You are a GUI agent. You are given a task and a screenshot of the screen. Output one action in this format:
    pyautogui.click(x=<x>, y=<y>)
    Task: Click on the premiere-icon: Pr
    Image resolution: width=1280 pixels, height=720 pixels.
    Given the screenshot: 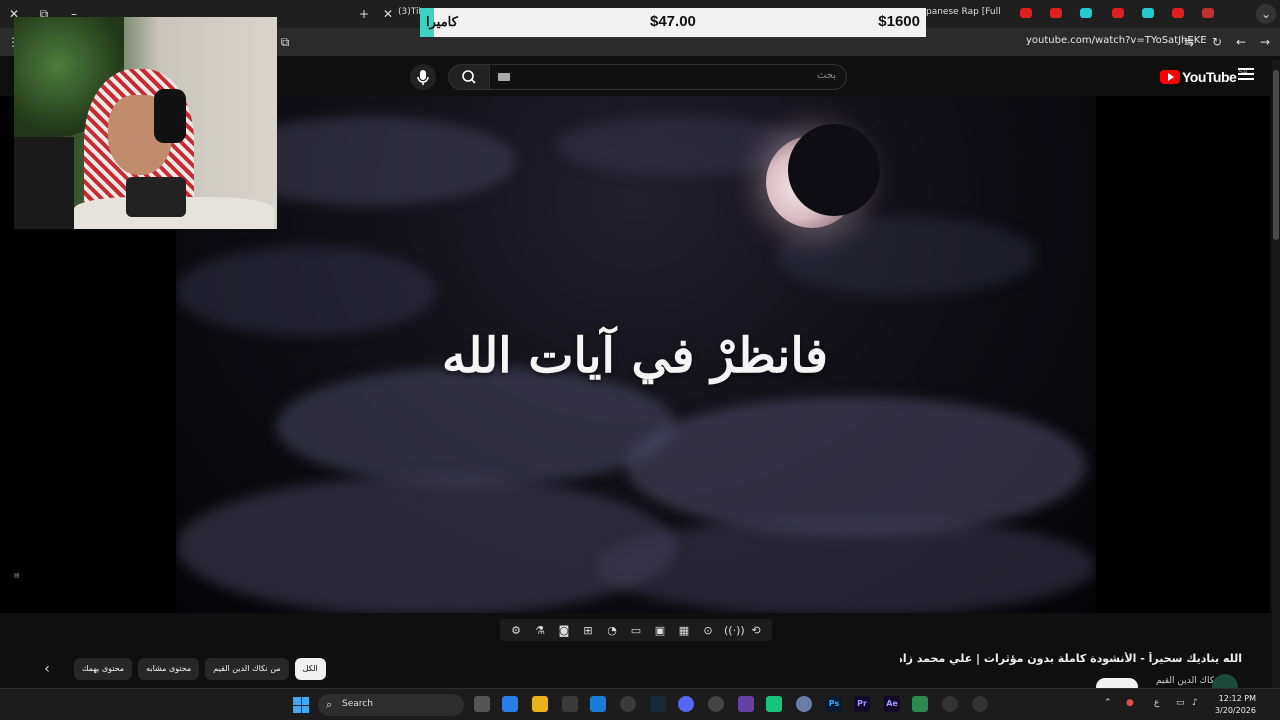 What is the action you would take?
    pyautogui.click(x=862, y=704)
    